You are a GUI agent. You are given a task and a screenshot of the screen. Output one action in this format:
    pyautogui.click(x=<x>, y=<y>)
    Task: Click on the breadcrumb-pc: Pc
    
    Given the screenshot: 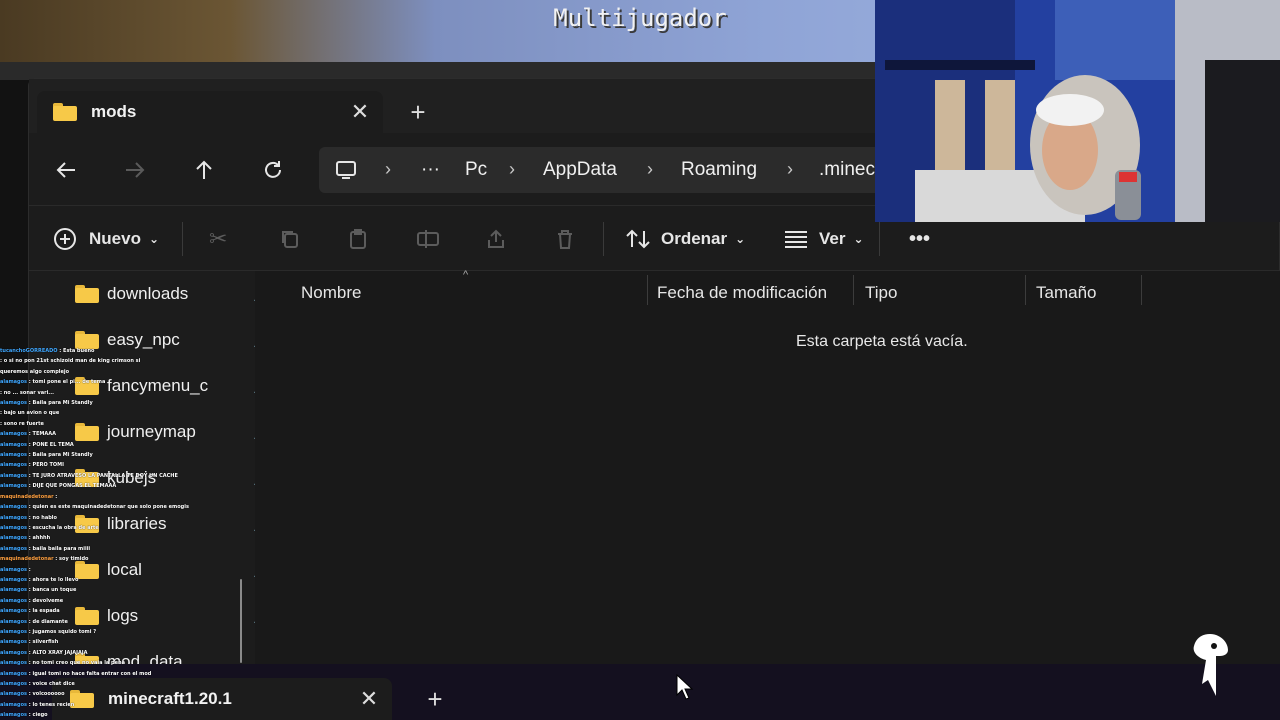 What is the action you would take?
    pyautogui.click(x=476, y=170)
    